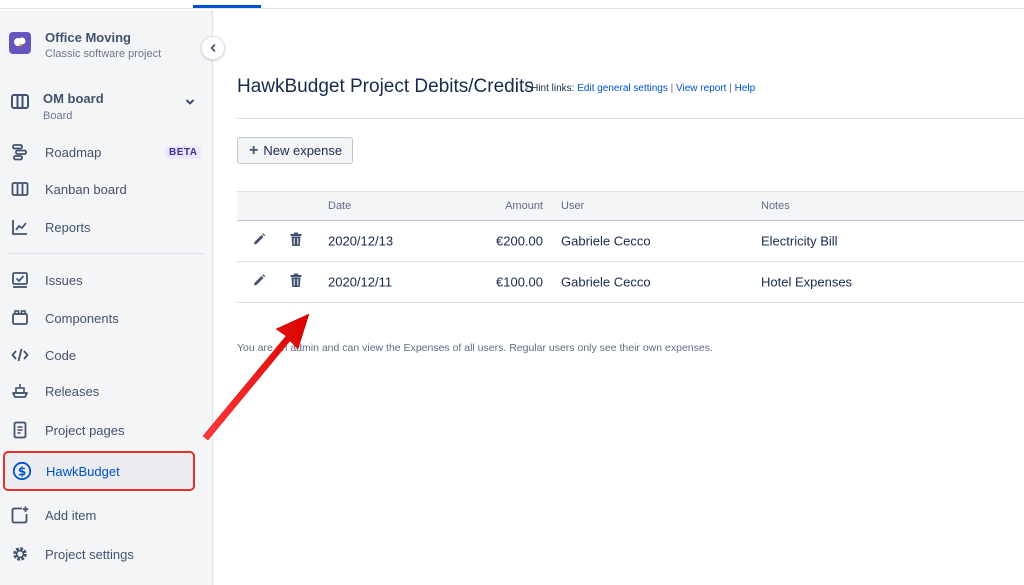 The width and height of the screenshot is (1024, 585). What do you see at coordinates (83, 471) in the screenshot?
I see `sidebar-item-label: HawkBudget` at bounding box center [83, 471].